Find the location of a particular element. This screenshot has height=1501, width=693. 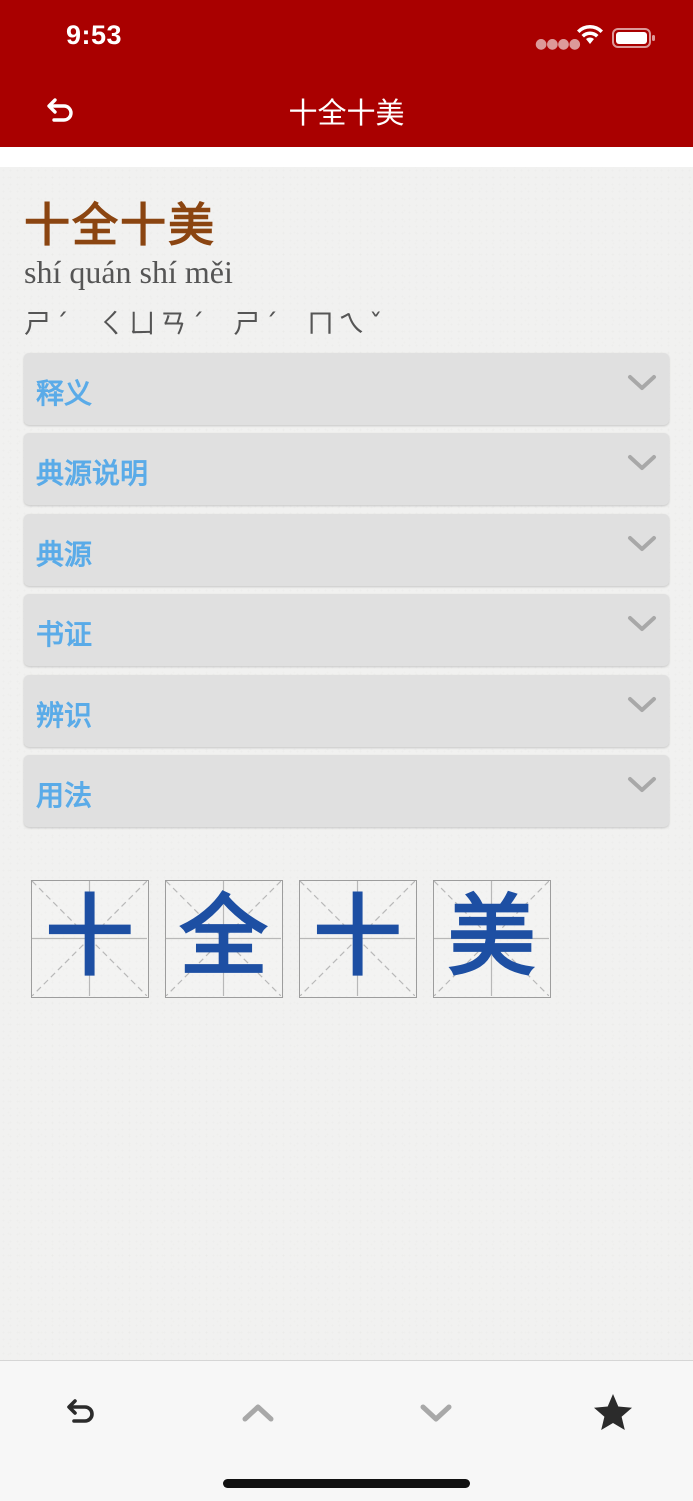

zhuyin-text: ㄕˊ ㄑㄩㄢˊ ㄕˊ ㄇㄟˇ is located at coordinates (205, 324).